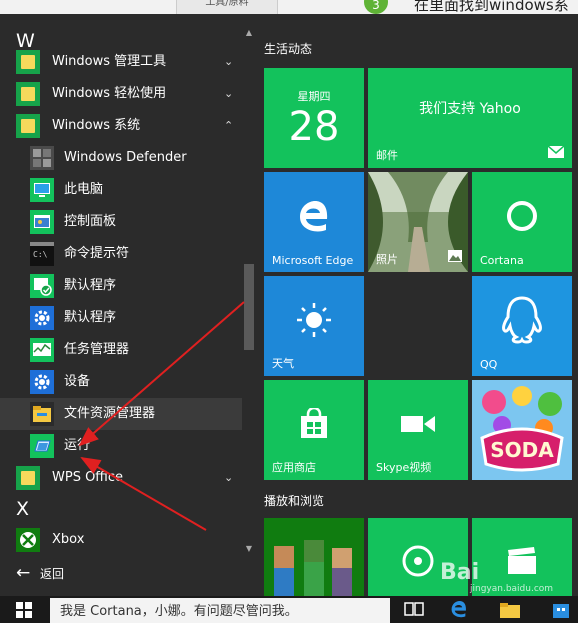 The height and width of the screenshot is (623, 578). Describe the element at coordinates (161, 374) in the screenshot. I see `annotation-arrow-upper` at that location.